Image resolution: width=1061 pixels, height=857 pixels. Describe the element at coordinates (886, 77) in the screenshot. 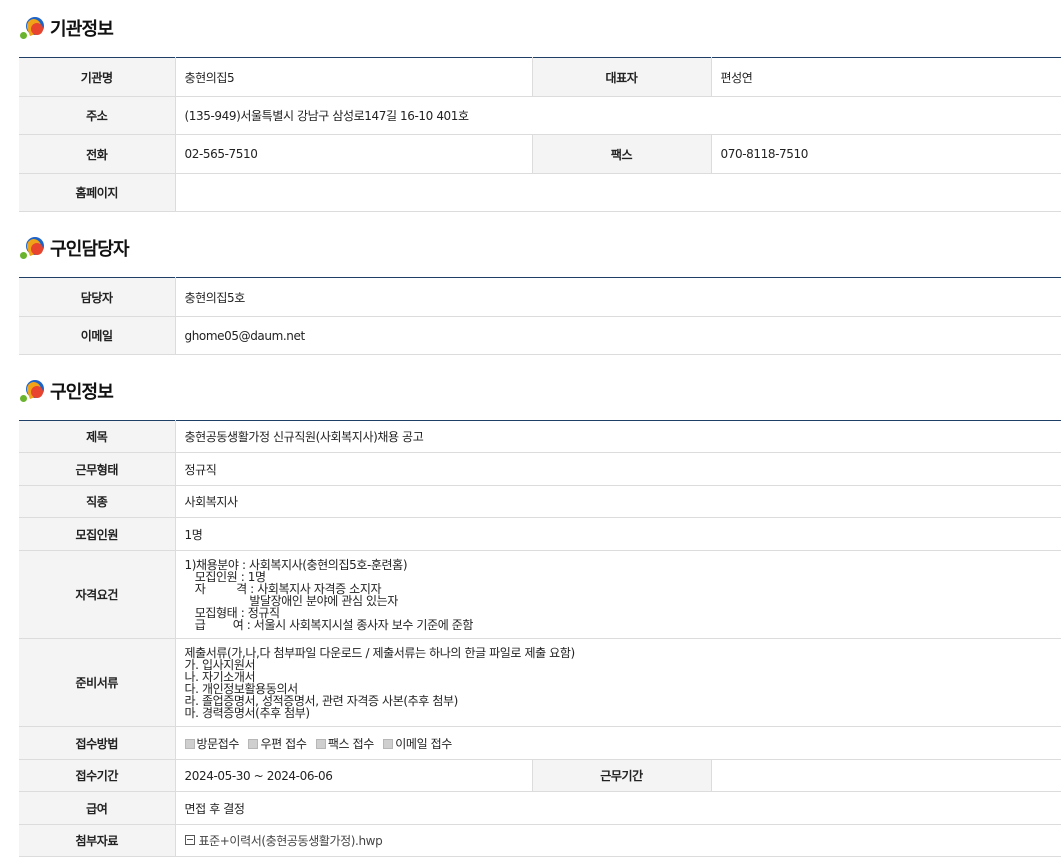

I see `org-rep-value: 편성연` at that location.